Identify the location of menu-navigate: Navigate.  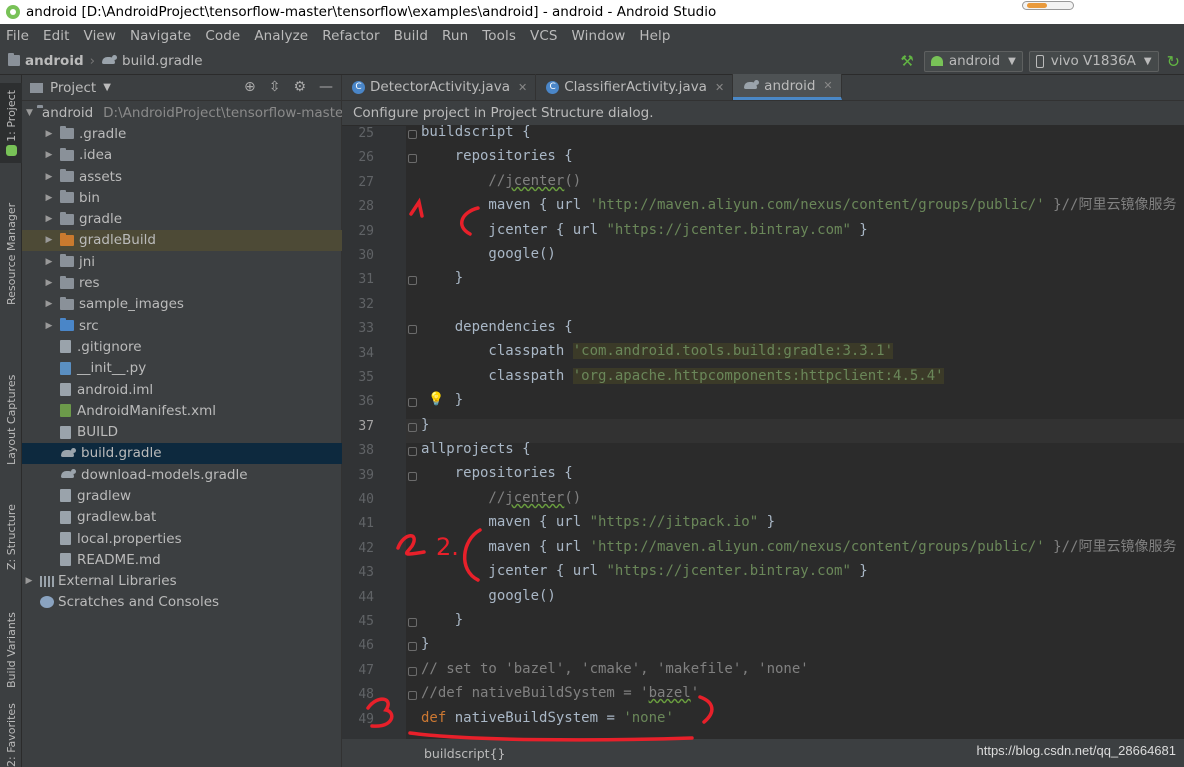
(160, 36).